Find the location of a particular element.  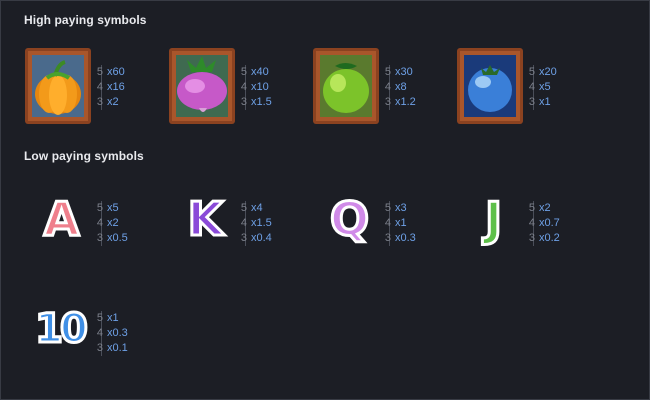

pay-multiplier: x0.4 is located at coordinates (261, 238).